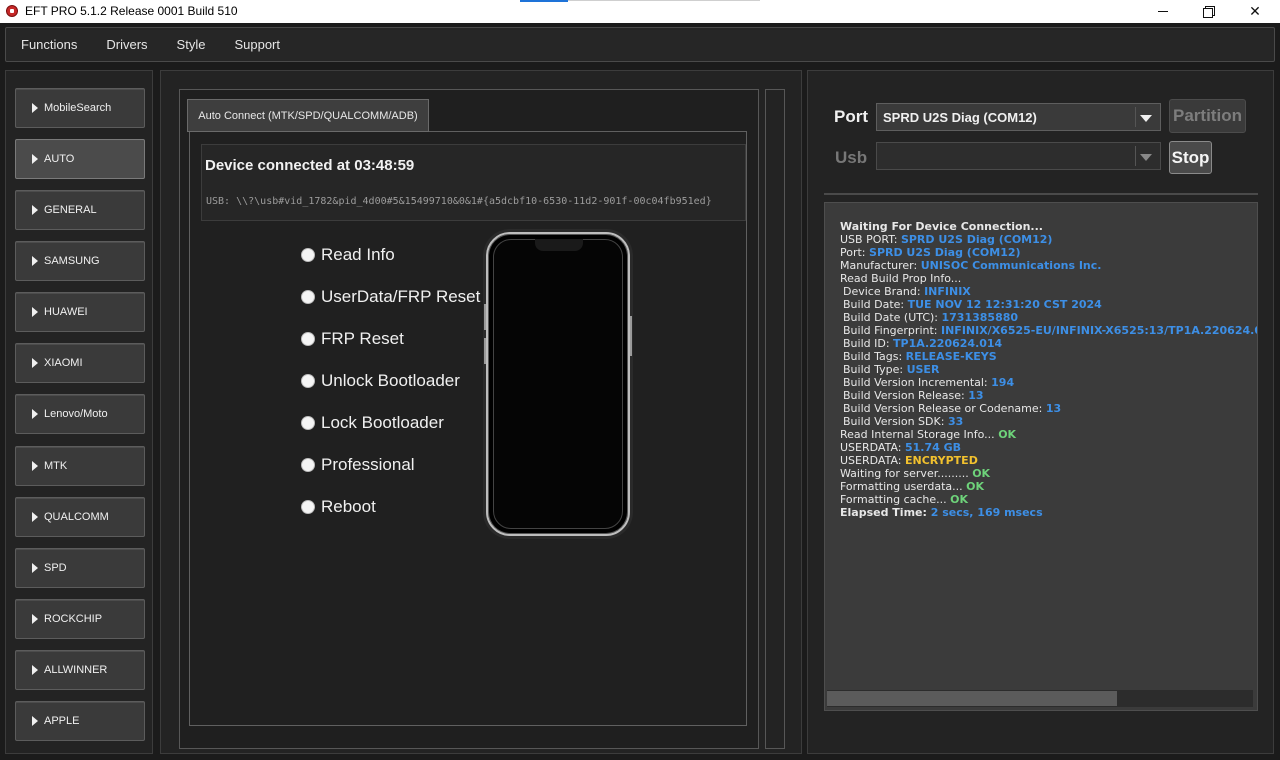 The height and width of the screenshot is (760, 1280). I want to click on log-key: Build Version Release or Codename:, so click(944, 408).